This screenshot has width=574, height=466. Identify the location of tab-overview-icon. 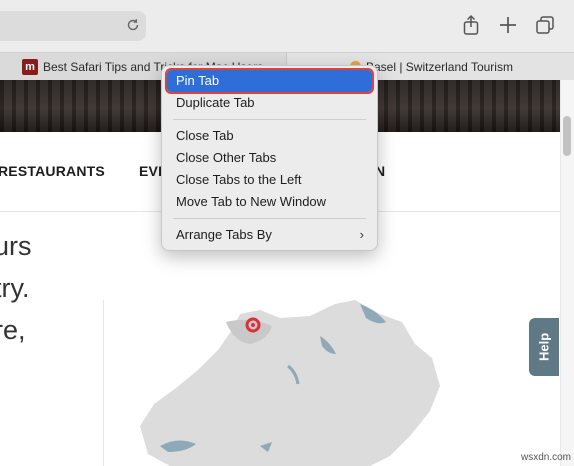
(545, 25).